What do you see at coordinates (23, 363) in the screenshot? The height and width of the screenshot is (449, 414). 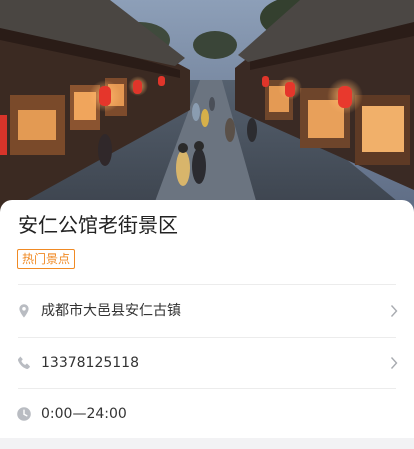 I see `phone-icon` at bounding box center [23, 363].